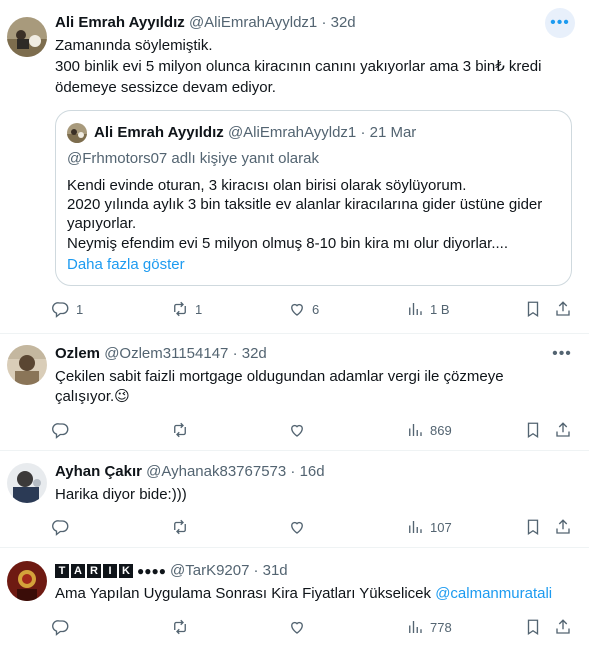 The image size is (608, 651). I want to click on views-count: 1 B, so click(440, 309).